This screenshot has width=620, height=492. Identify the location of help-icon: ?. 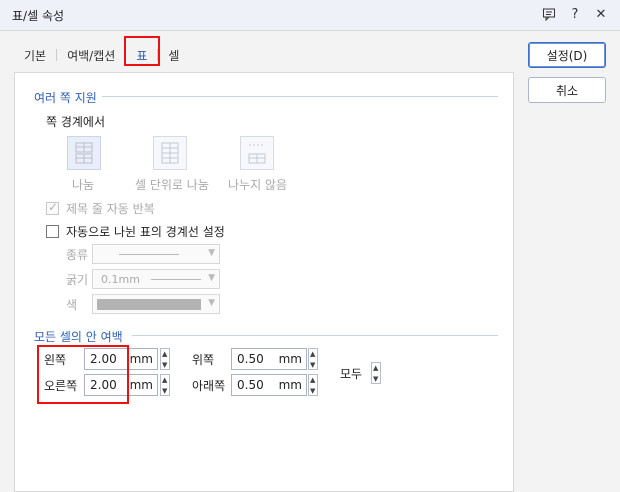
(575, 14).